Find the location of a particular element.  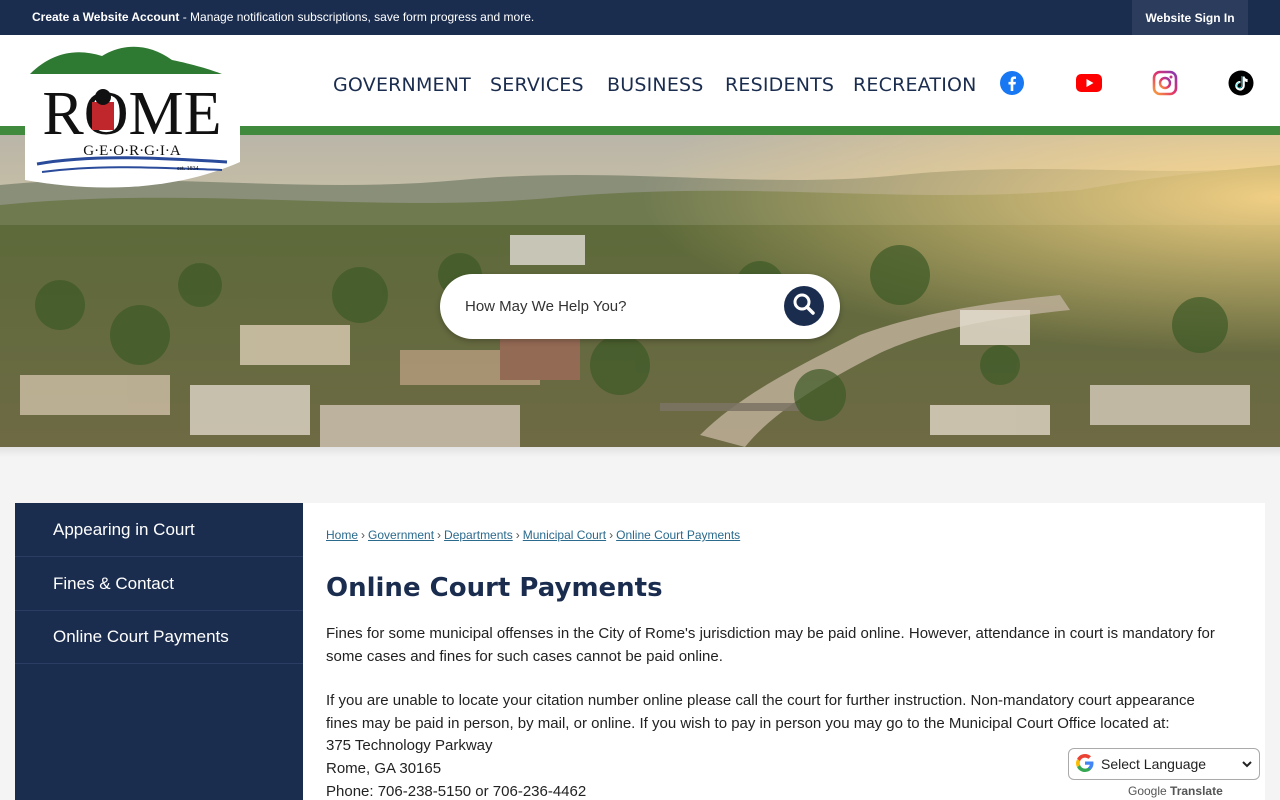

tiktok-icon is located at coordinates (1241, 83).